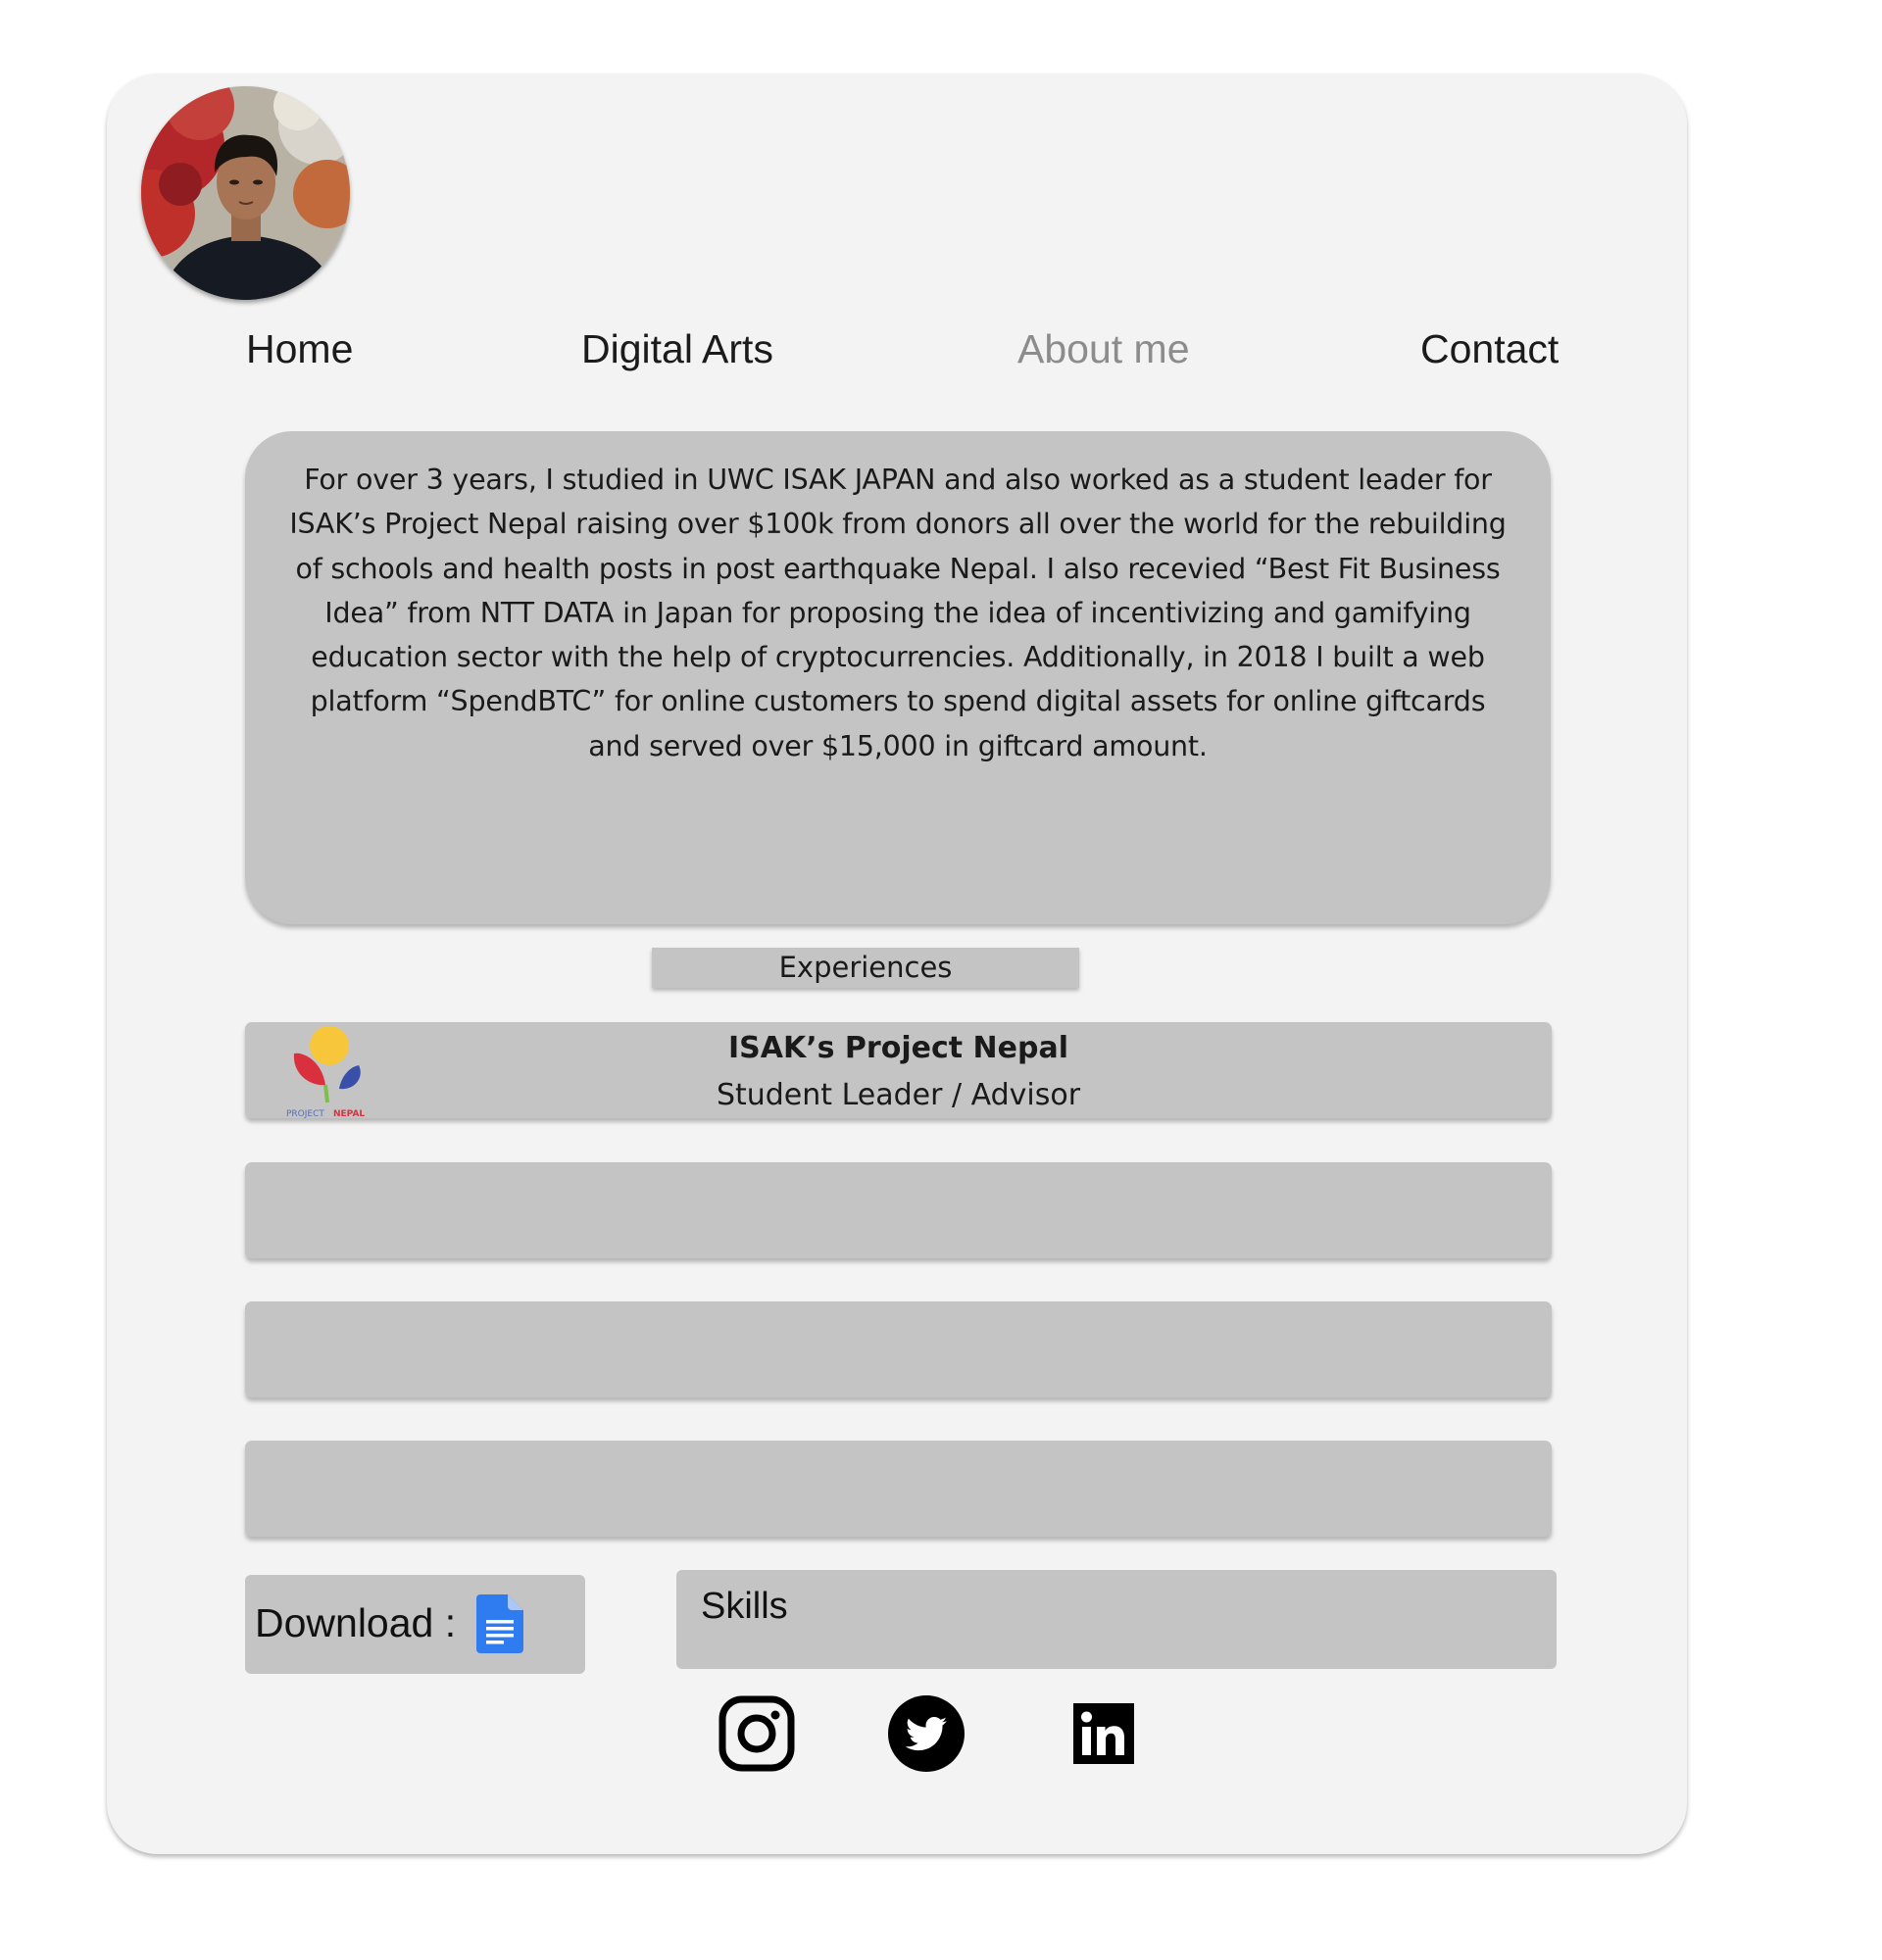  Describe the element at coordinates (899, 1095) in the screenshot. I see `experience-role: Student Leader / Advisor` at that location.